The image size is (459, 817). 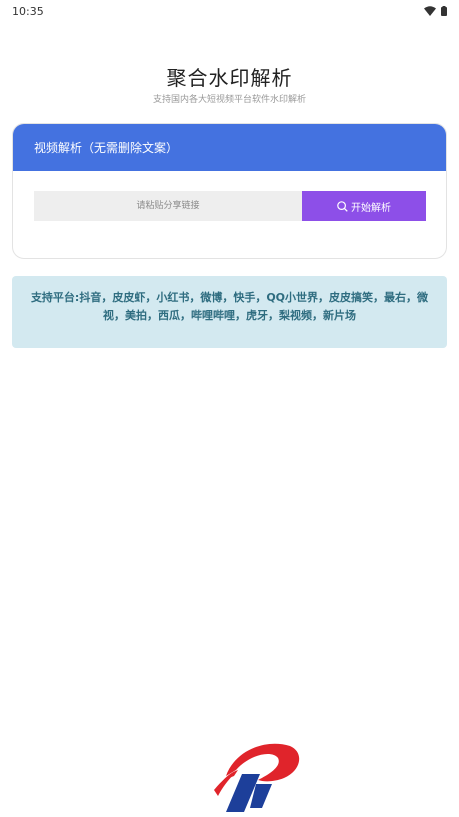 What do you see at coordinates (342, 206) in the screenshot?
I see `search-icon` at bounding box center [342, 206].